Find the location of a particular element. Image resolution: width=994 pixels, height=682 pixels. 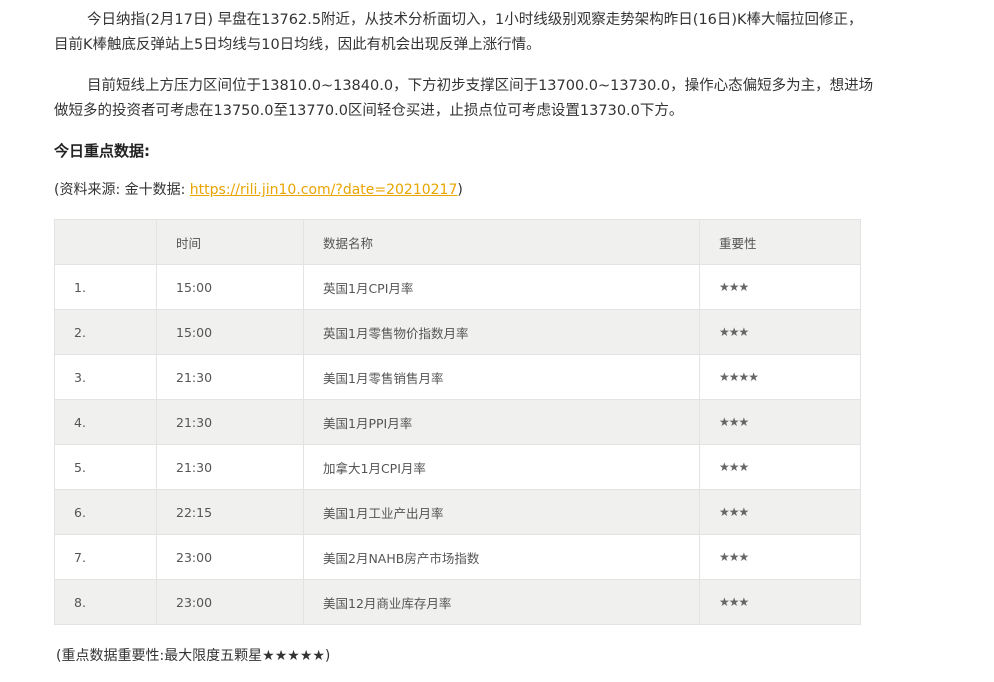

table-row: 1. 15:00 英国1月CPI月率 ★★★ is located at coordinates (457, 287).